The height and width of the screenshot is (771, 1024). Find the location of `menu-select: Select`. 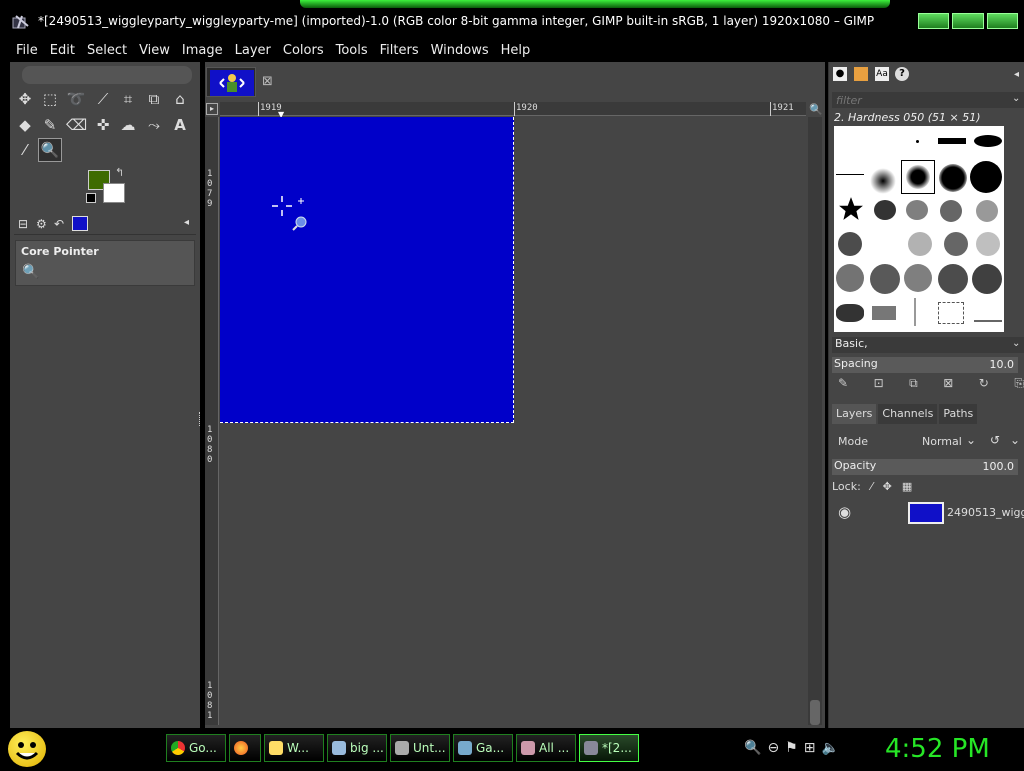

menu-select: Select is located at coordinates (107, 50).